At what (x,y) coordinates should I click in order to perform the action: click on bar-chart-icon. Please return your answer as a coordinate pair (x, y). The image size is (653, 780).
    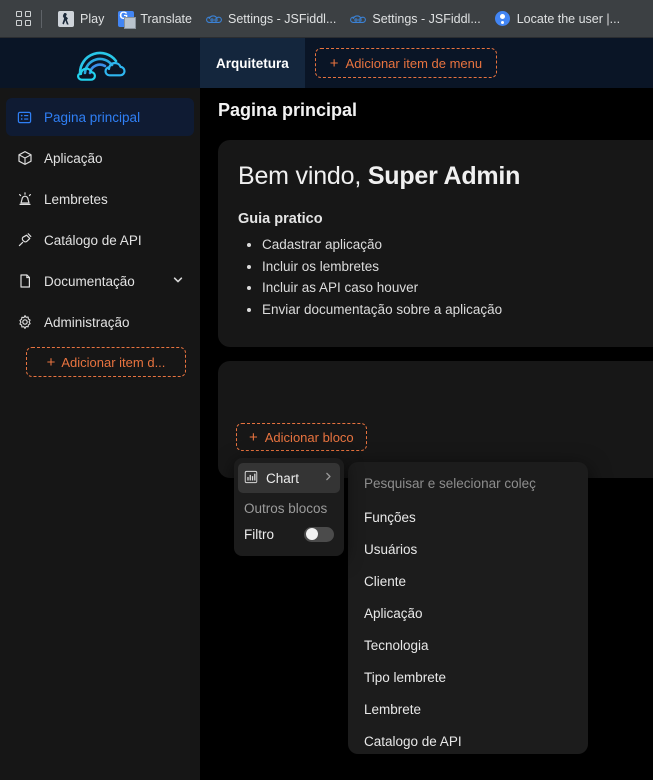
    Looking at the image, I should click on (251, 478).